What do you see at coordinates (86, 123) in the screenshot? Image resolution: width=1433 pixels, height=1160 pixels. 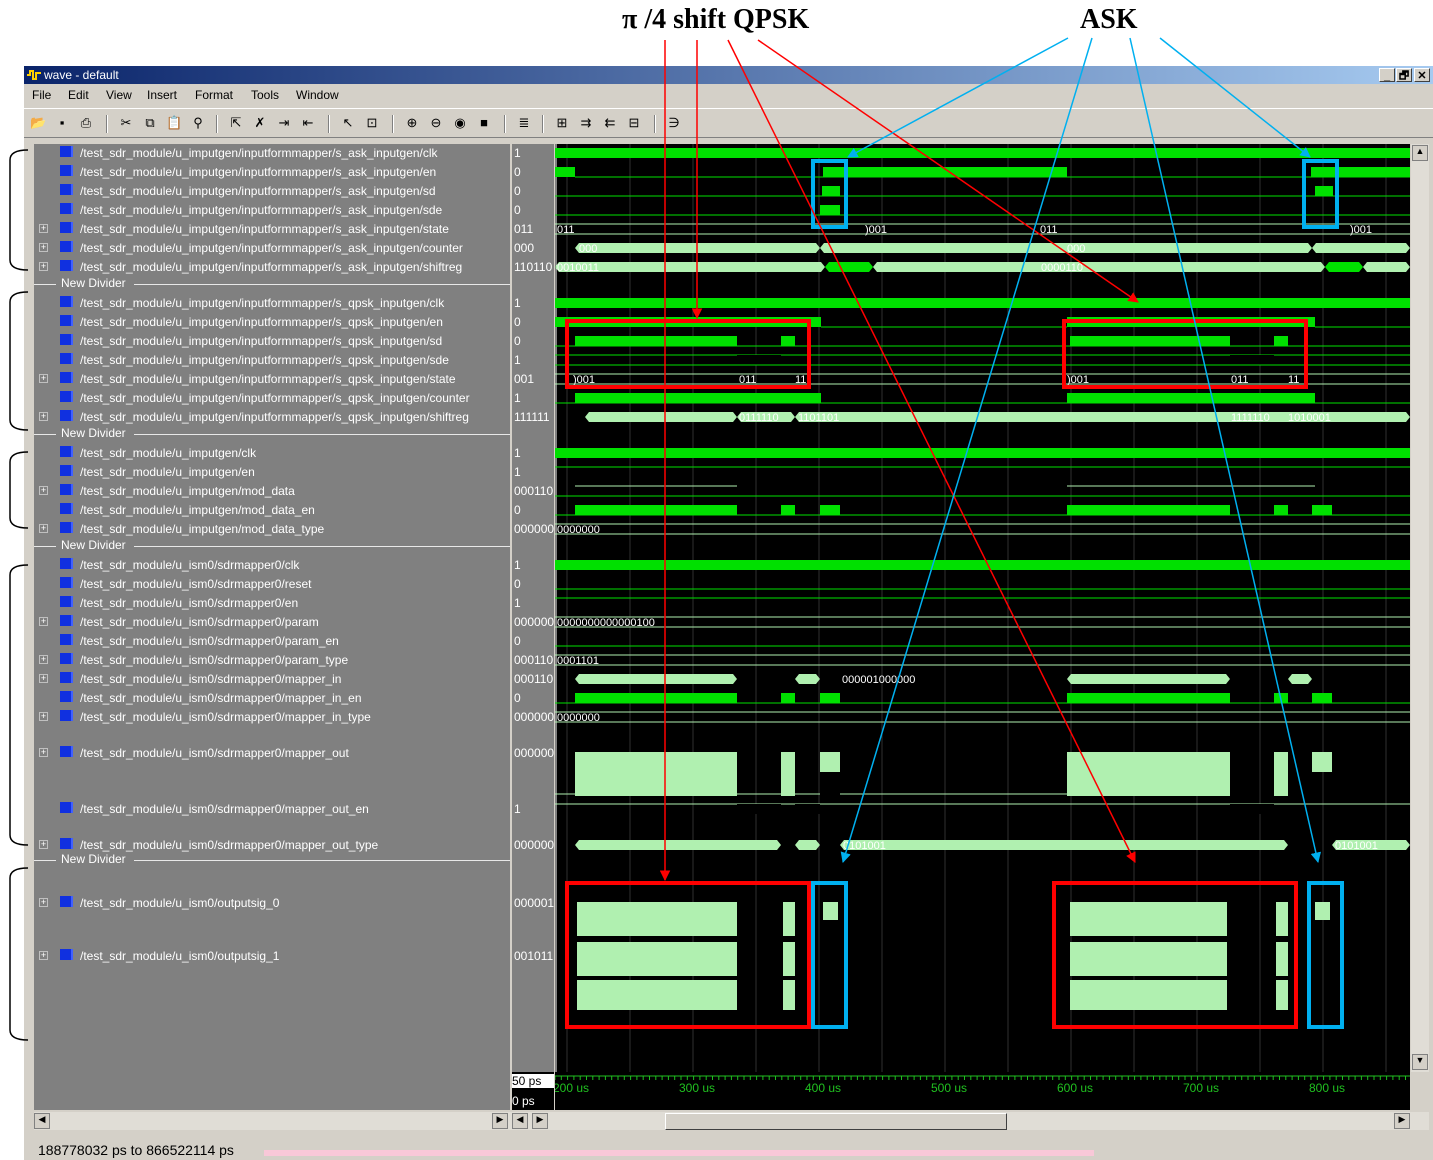 I see `print-icon: ⎙` at bounding box center [86, 123].